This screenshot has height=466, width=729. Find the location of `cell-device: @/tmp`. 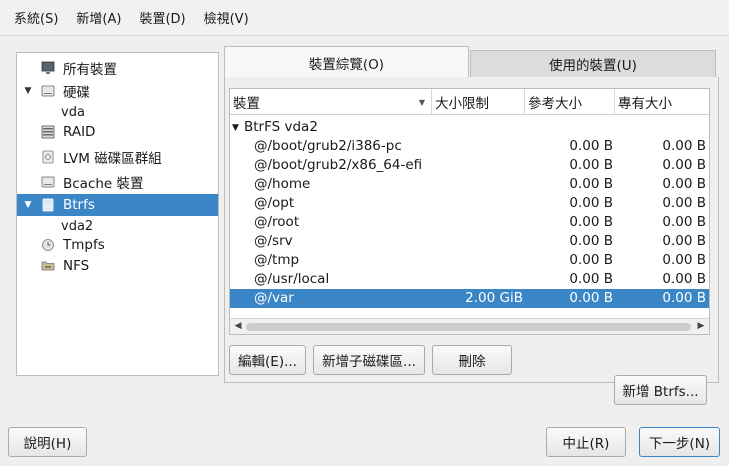

cell-device: @/tmp is located at coordinates (277, 260).